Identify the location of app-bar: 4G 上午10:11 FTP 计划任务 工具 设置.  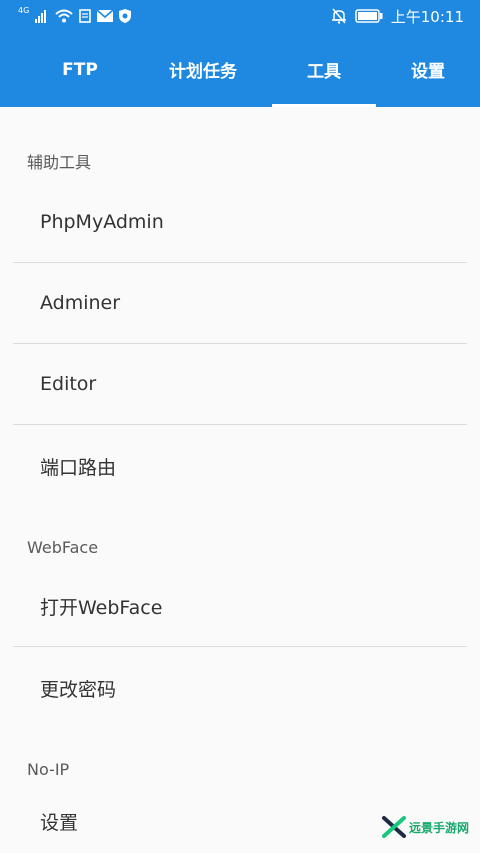
(240, 53).